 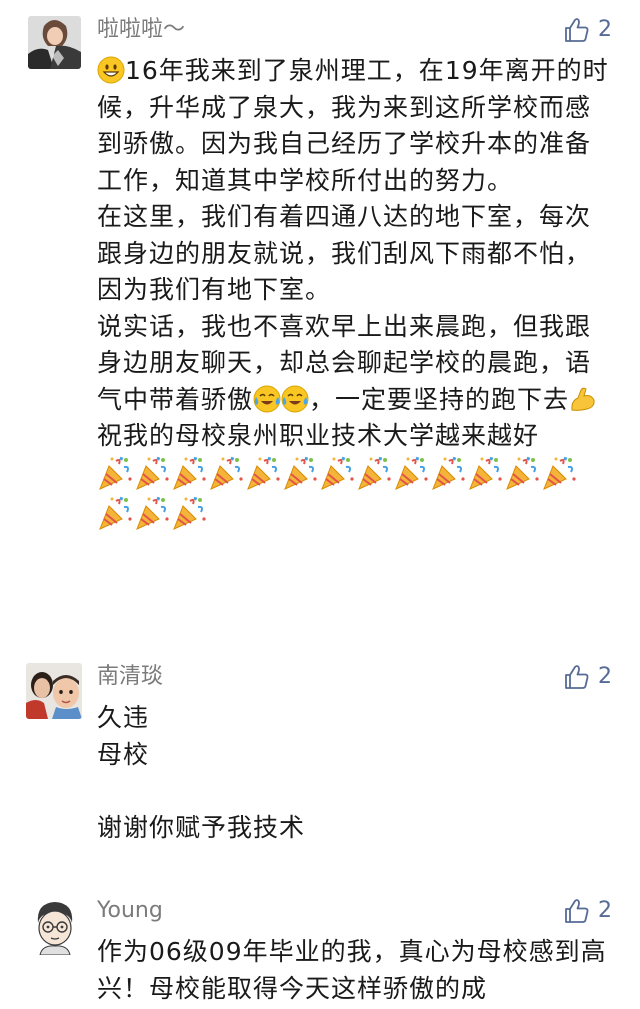 I want to click on commenter-name: 南清琰, so click(x=130, y=677).